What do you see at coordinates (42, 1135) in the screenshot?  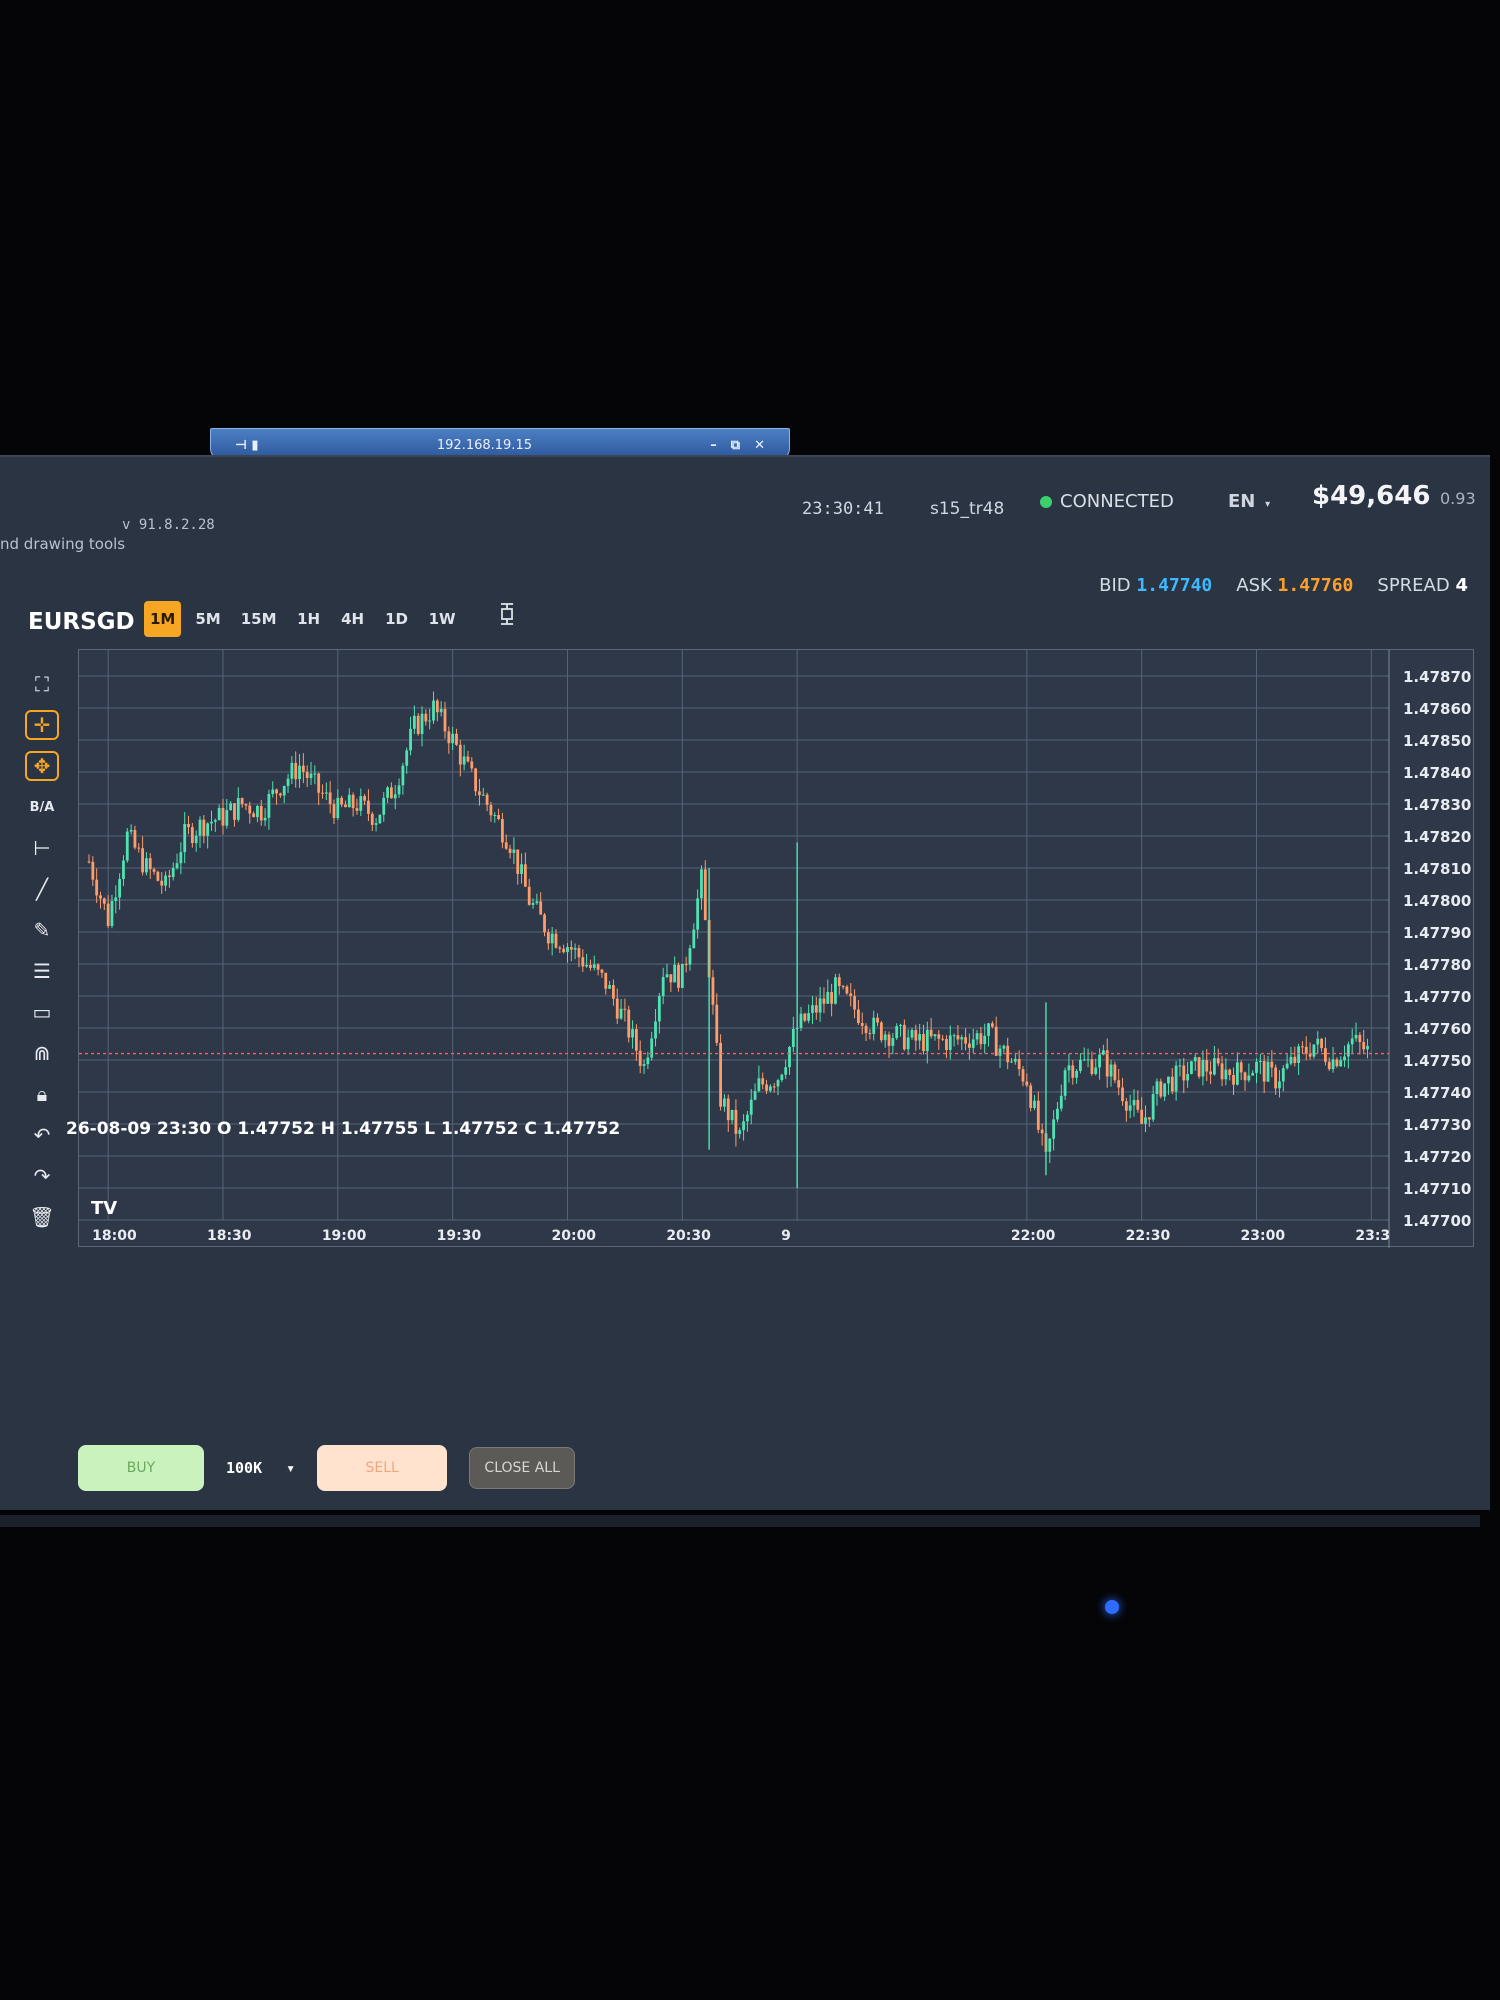 I see `undo-icon: ↶` at bounding box center [42, 1135].